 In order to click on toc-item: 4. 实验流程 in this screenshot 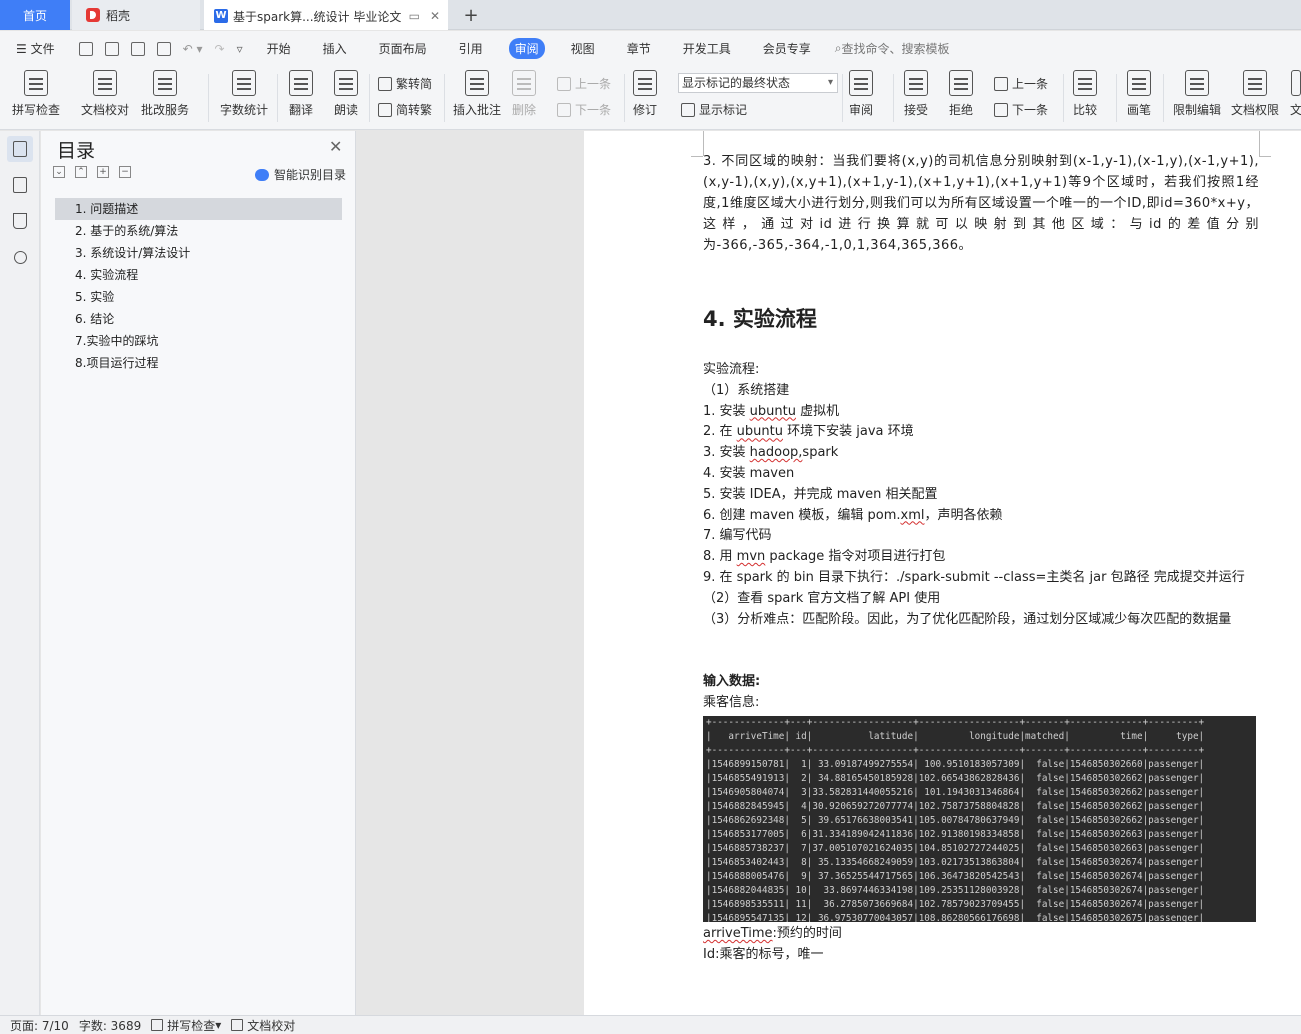, I will do `click(198, 275)`.